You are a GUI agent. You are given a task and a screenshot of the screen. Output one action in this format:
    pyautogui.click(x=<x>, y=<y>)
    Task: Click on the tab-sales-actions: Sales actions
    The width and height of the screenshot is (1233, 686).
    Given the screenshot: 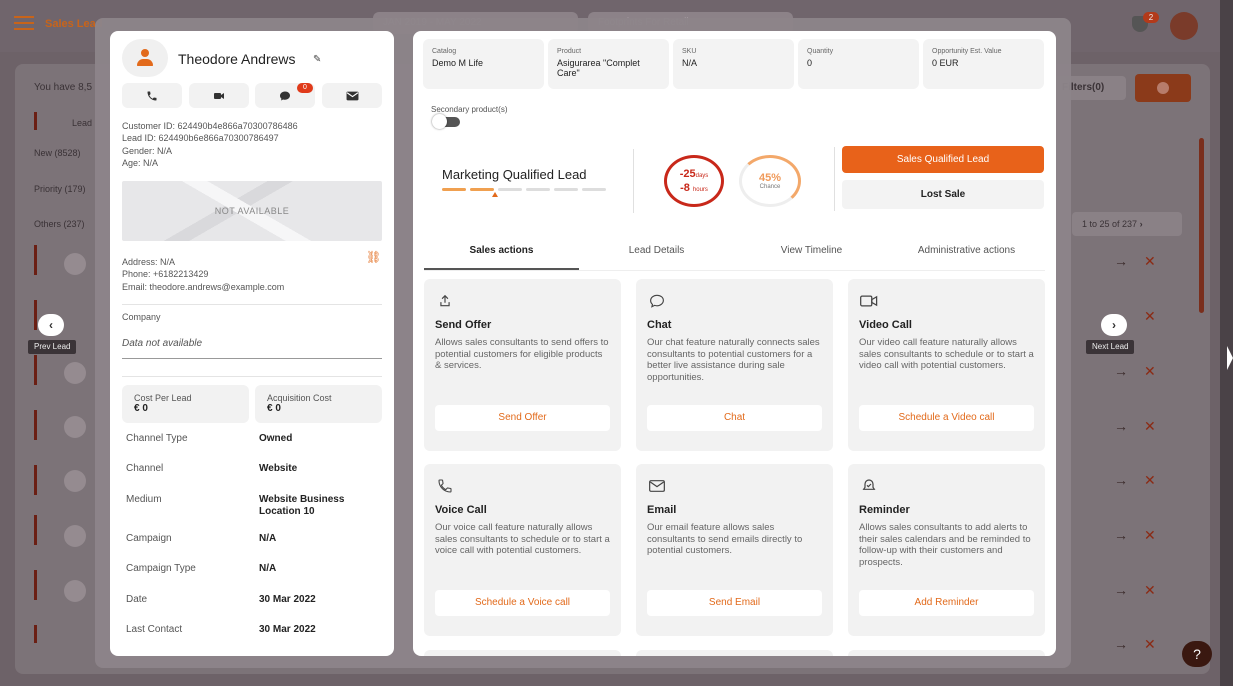 What is the action you would take?
    pyautogui.click(x=501, y=250)
    